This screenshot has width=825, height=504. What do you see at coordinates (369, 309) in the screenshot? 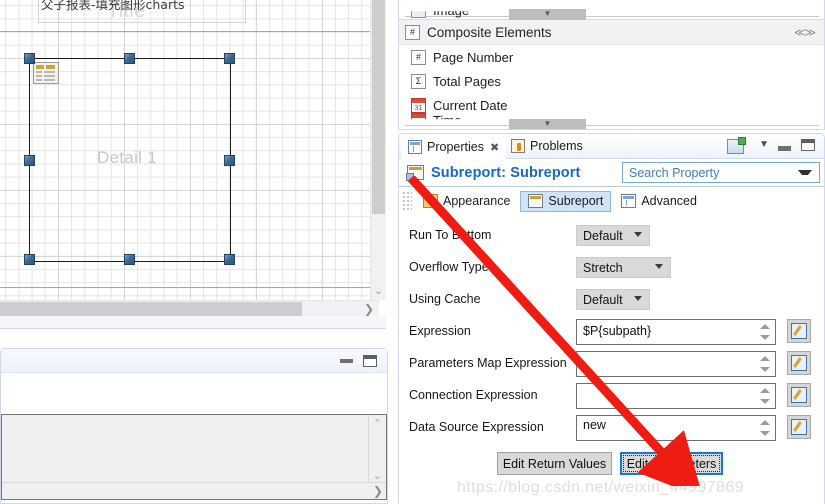
I see `canvas-scroll-right-icon: ❯` at bounding box center [369, 309].